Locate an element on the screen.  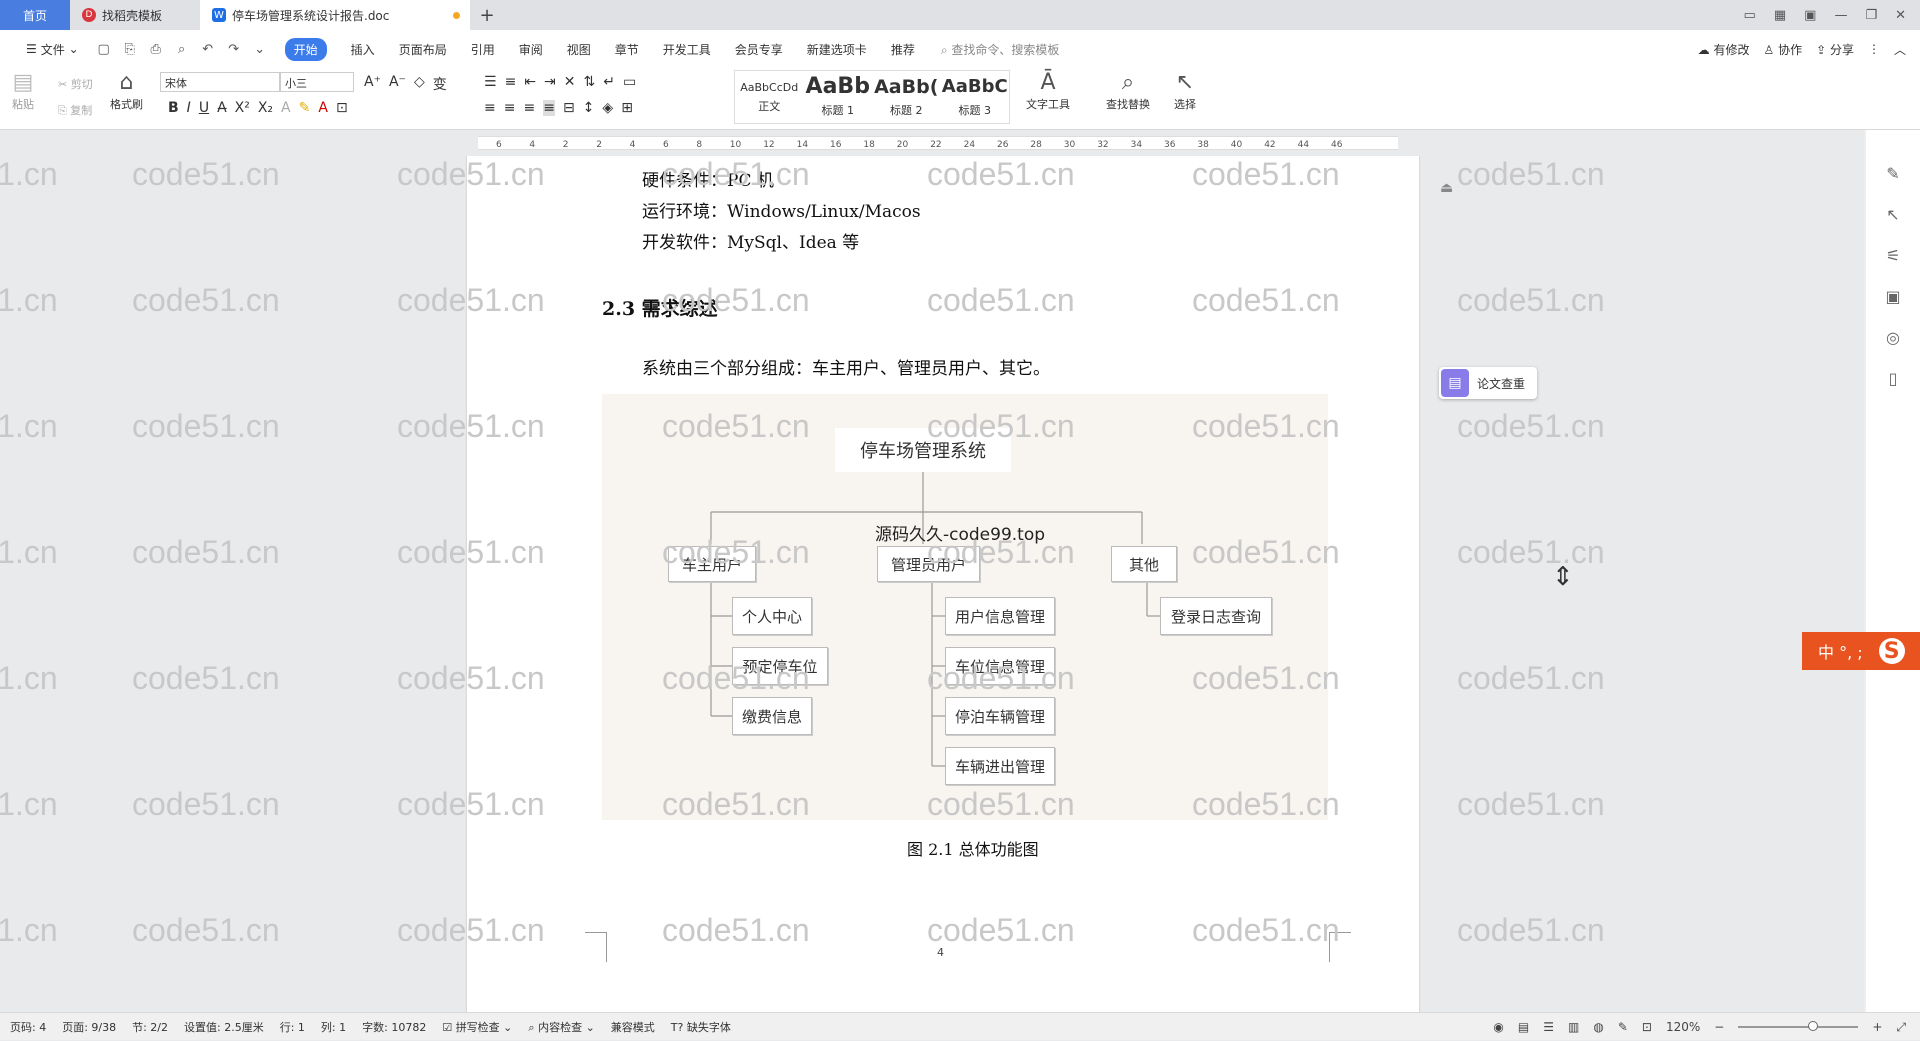
tab-review: 审阅 is located at coordinates (531, 49).